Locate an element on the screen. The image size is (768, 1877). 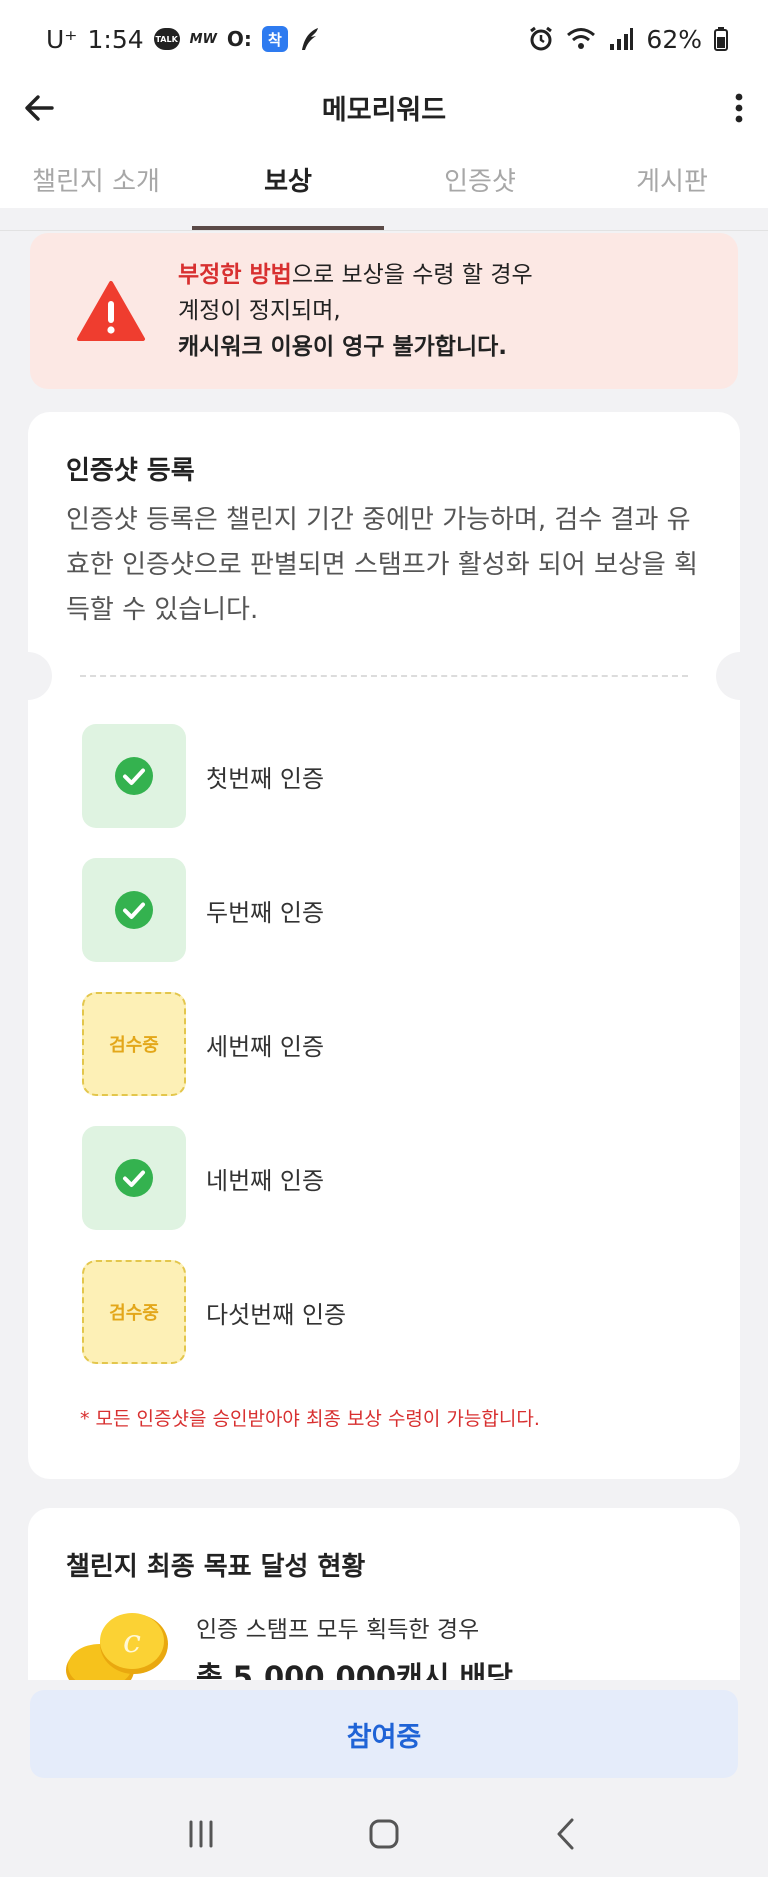
tab-cert-shot: 인증샷 is located at coordinates (480, 186).